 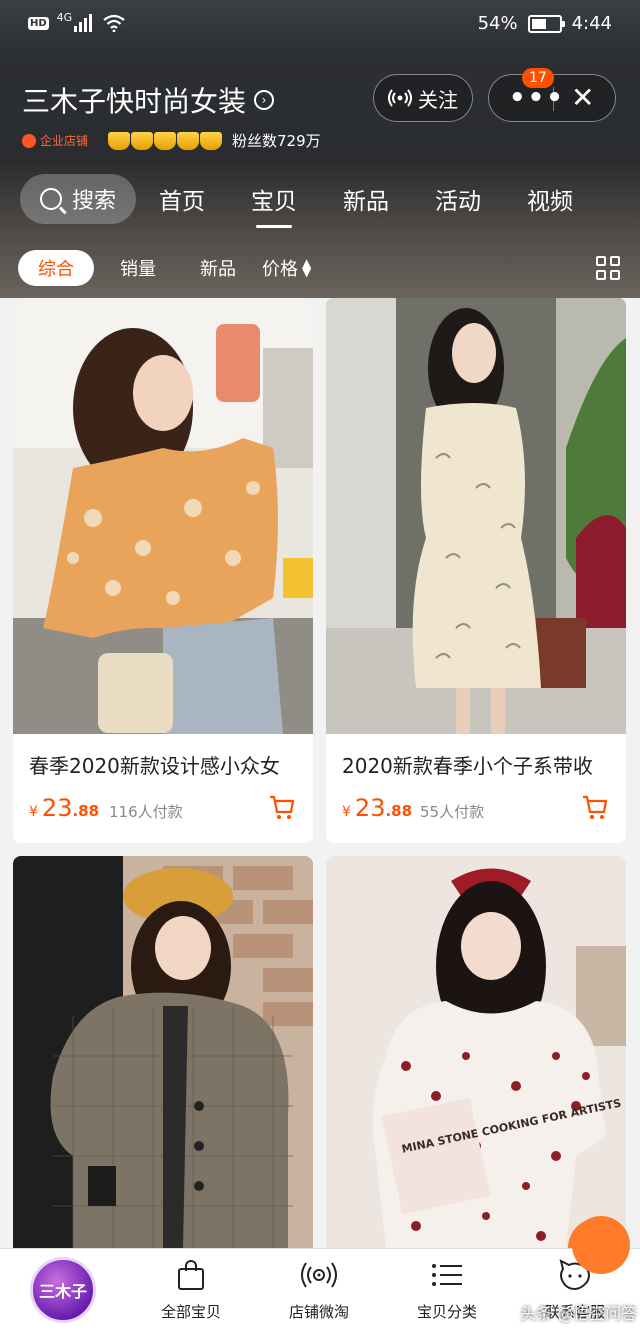 I want to click on sold-count: 116人付款, so click(x=146, y=812).